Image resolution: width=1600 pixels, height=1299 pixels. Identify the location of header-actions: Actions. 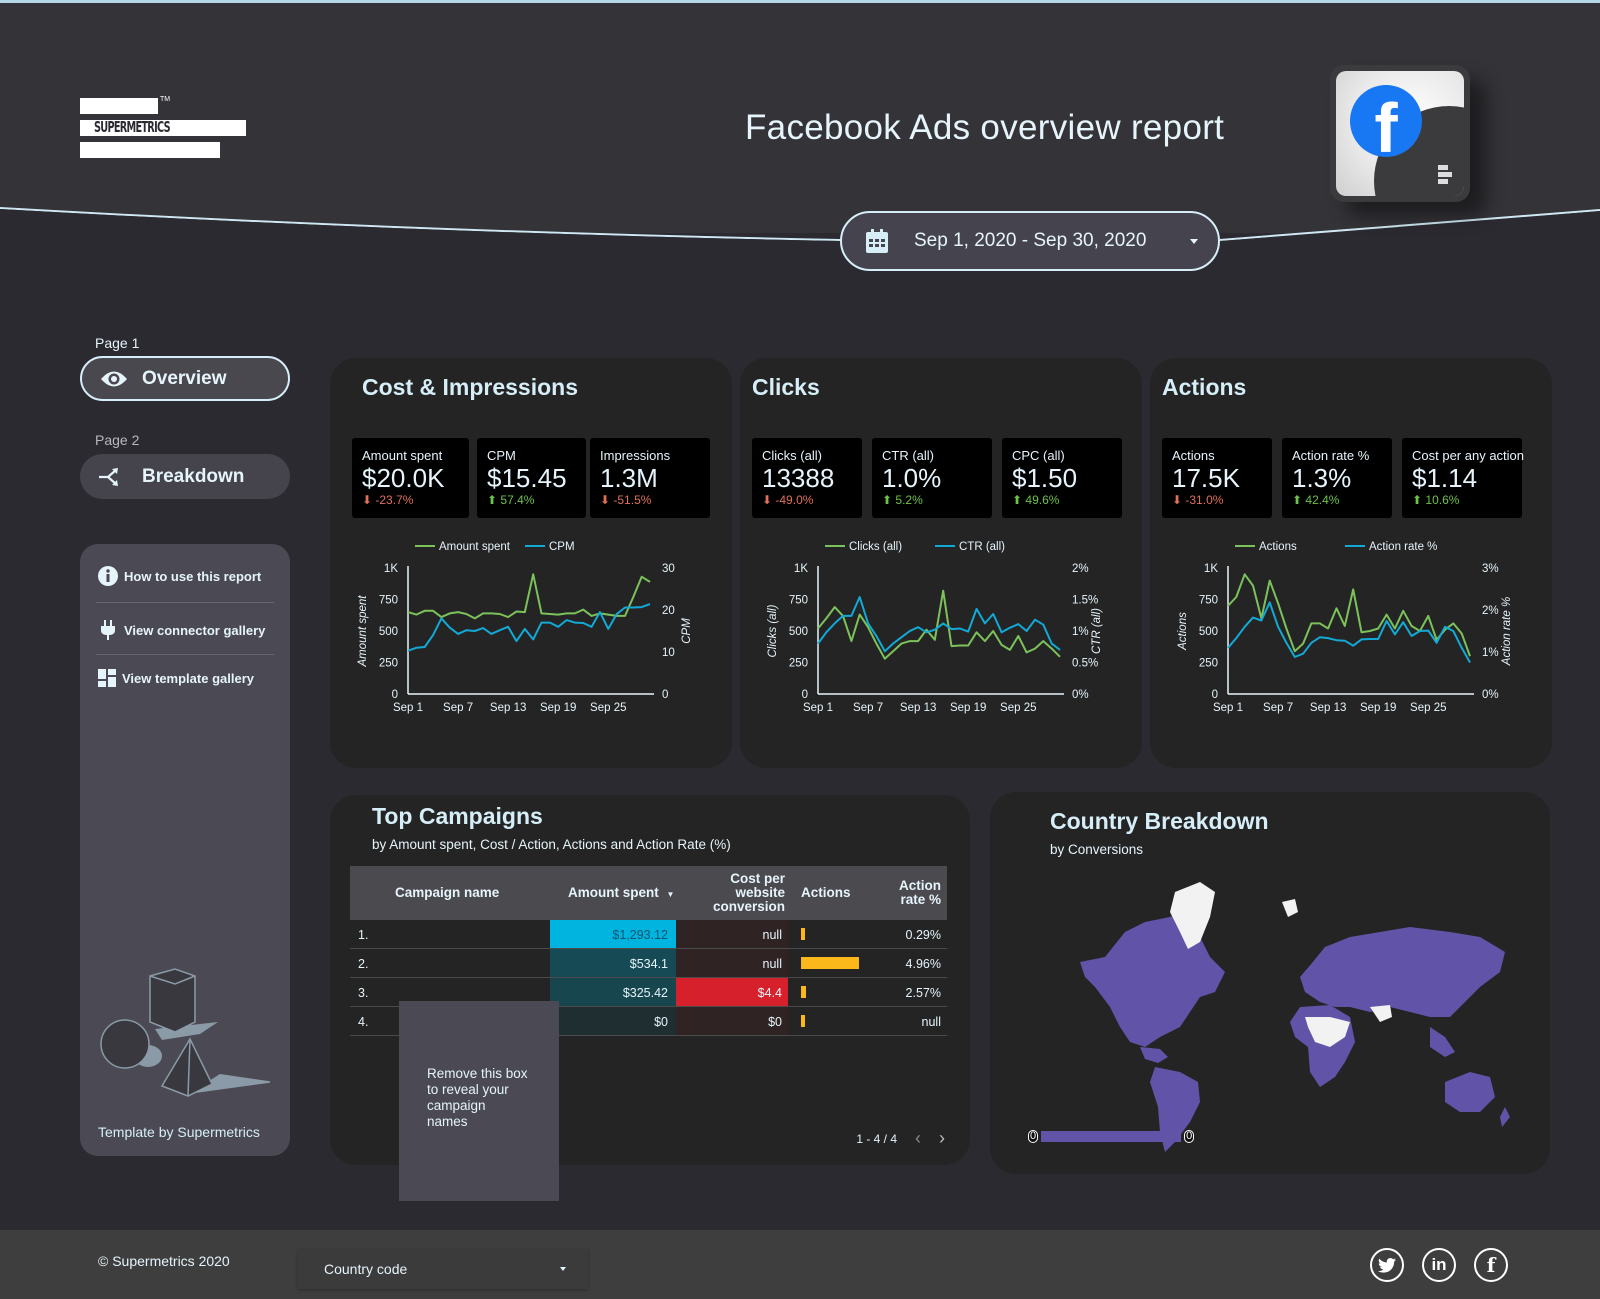
(826, 893).